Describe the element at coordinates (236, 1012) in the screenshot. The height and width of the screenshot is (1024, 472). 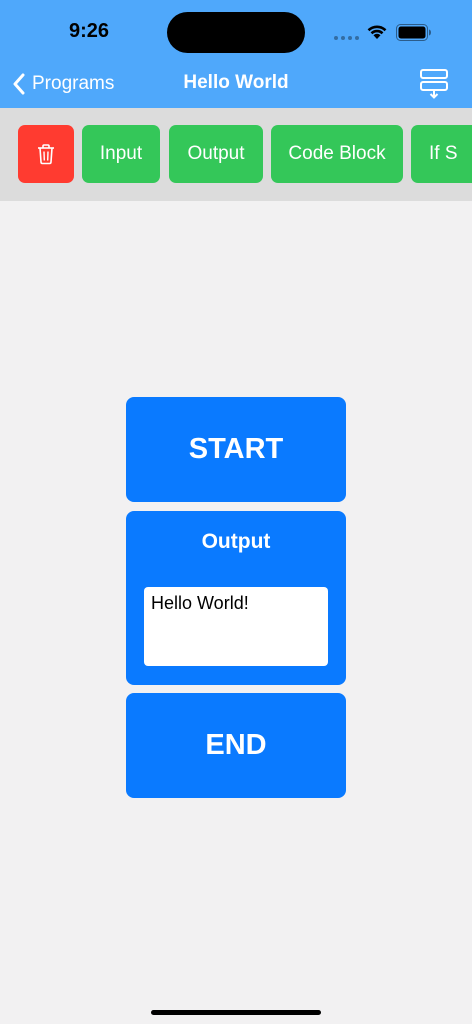
I see `home-indicator` at that location.